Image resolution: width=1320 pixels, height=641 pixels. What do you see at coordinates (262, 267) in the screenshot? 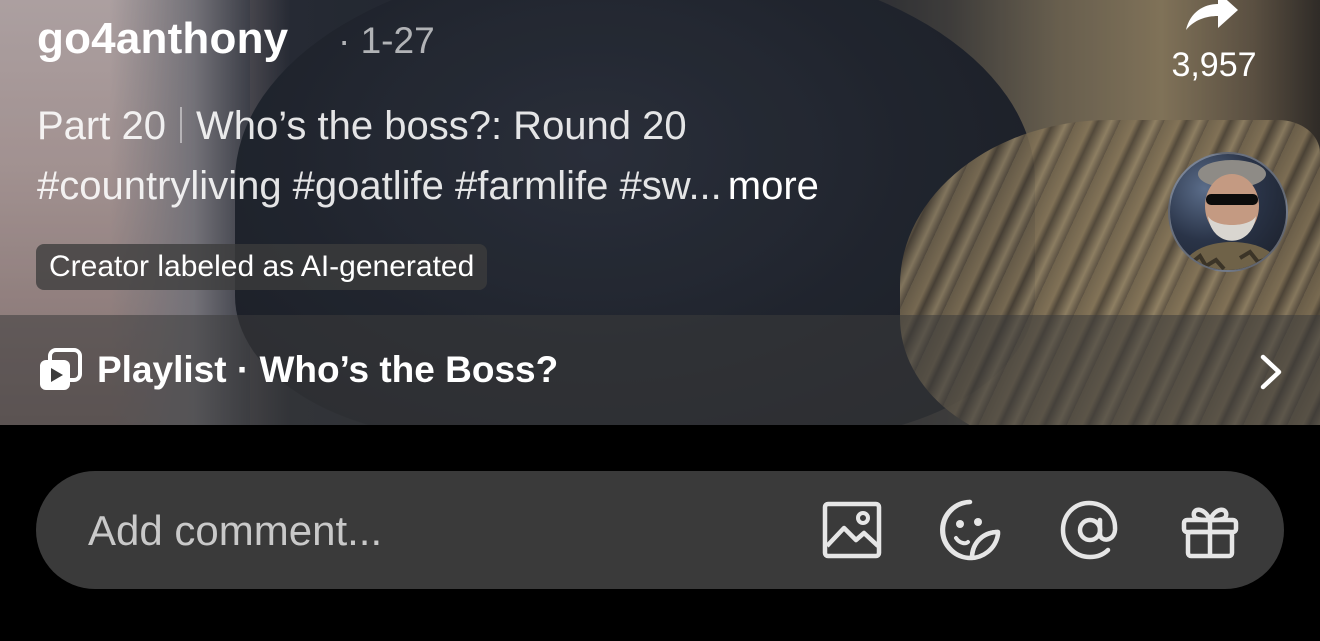
I see `ai-generated-badge: Creator labeled as AI-generated` at bounding box center [262, 267].